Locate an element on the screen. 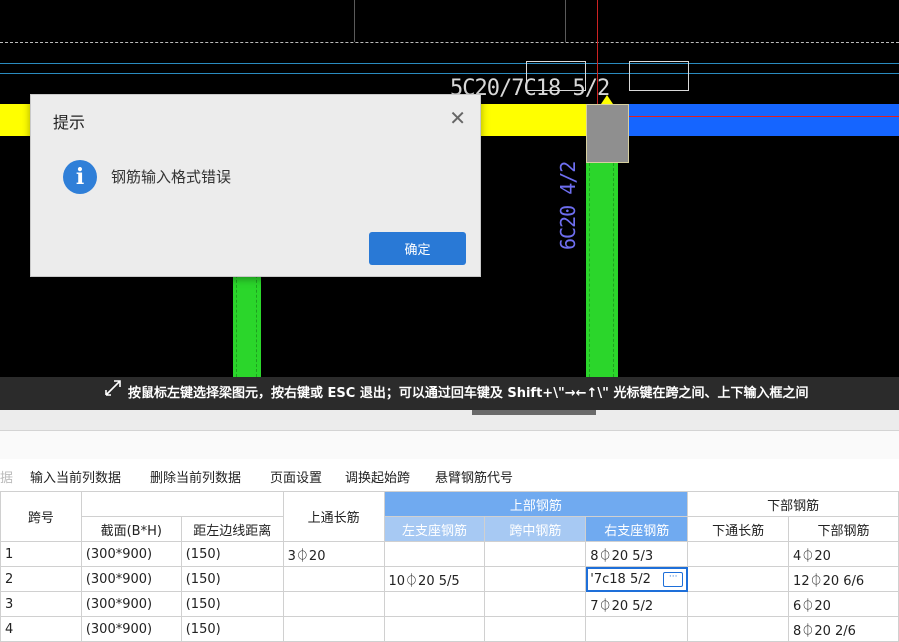 This screenshot has height=642, width=899. cell-right-support: 8⏀20 5/3 is located at coordinates (637, 554).